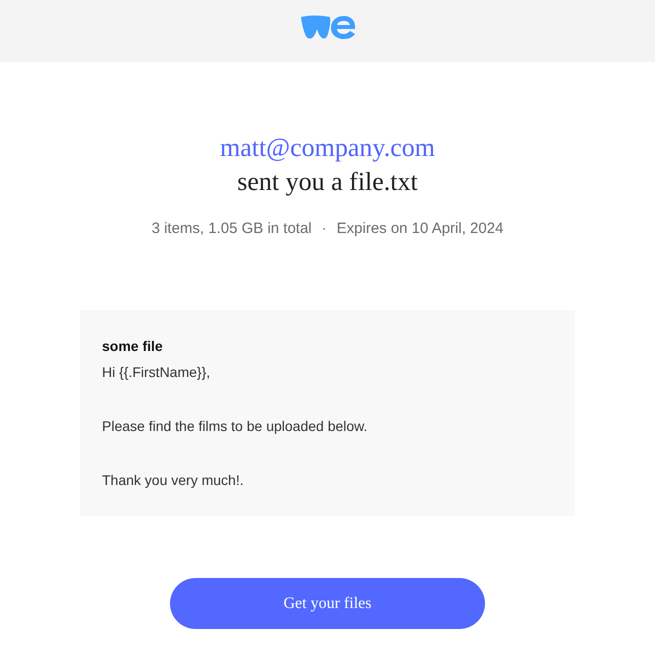 The width and height of the screenshot is (655, 666). What do you see at coordinates (328, 27) in the screenshot?
I see `logo-icon` at bounding box center [328, 27].